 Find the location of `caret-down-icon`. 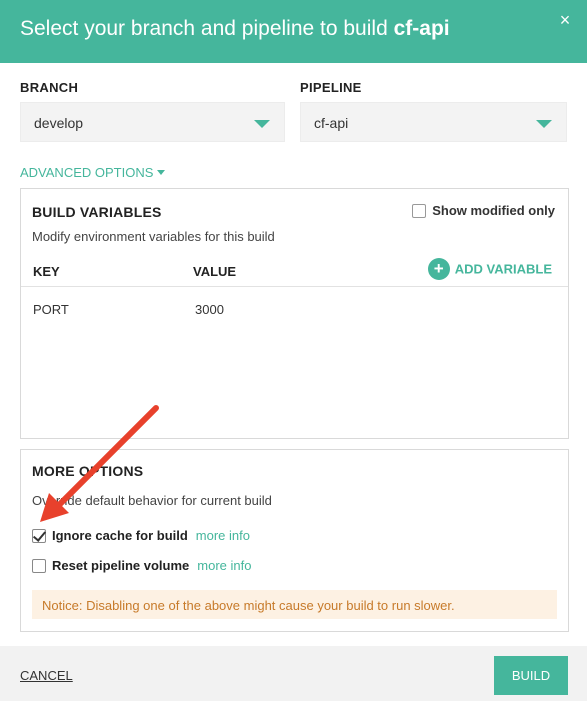

caret-down-icon is located at coordinates (161, 173).